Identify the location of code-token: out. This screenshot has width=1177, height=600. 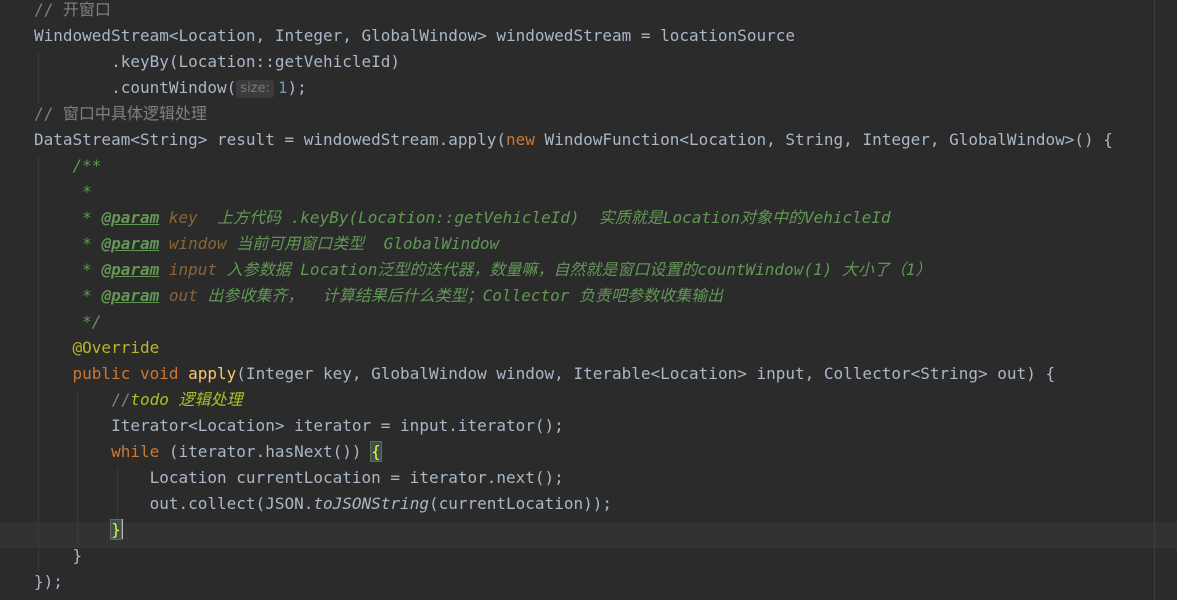
(178, 295).